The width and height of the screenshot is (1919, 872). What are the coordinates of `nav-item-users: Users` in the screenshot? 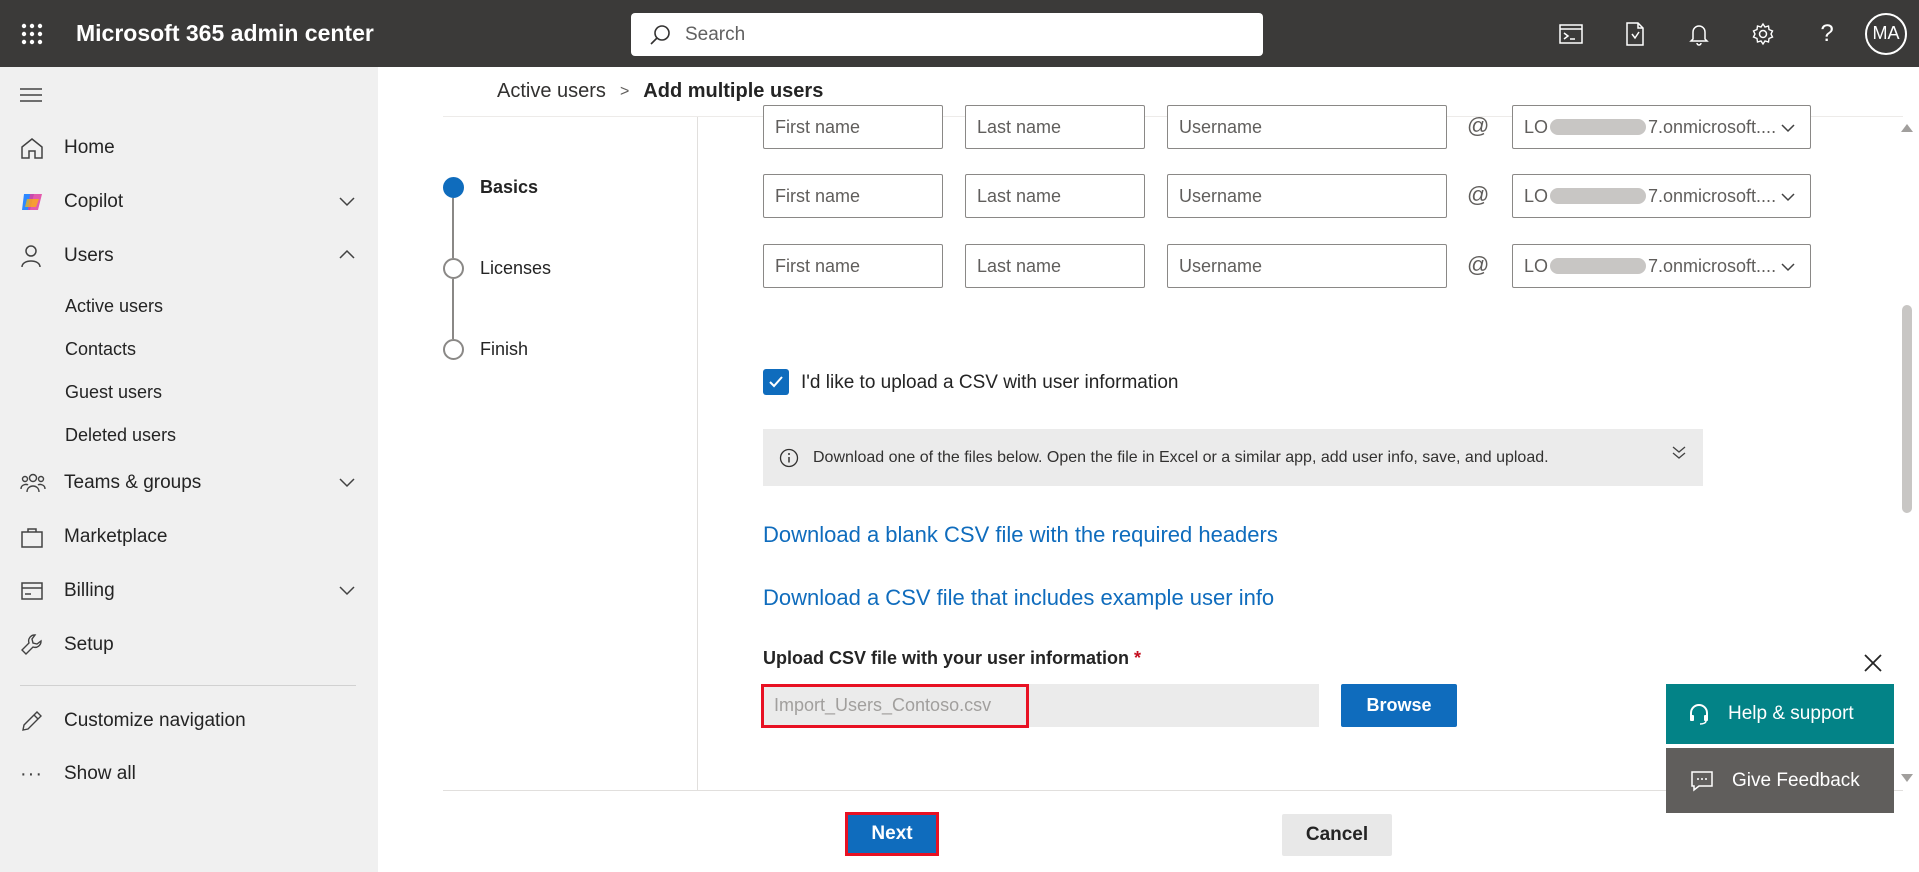 It's located at (189, 256).